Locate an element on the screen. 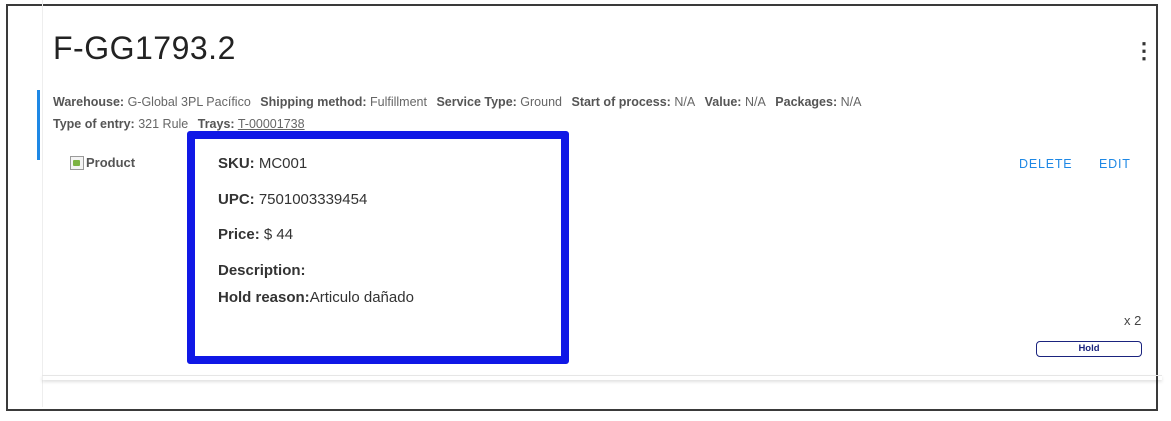 Image resolution: width=1171 pixels, height=421 pixels. order-title: F-GG1793.2 is located at coordinates (144, 48).